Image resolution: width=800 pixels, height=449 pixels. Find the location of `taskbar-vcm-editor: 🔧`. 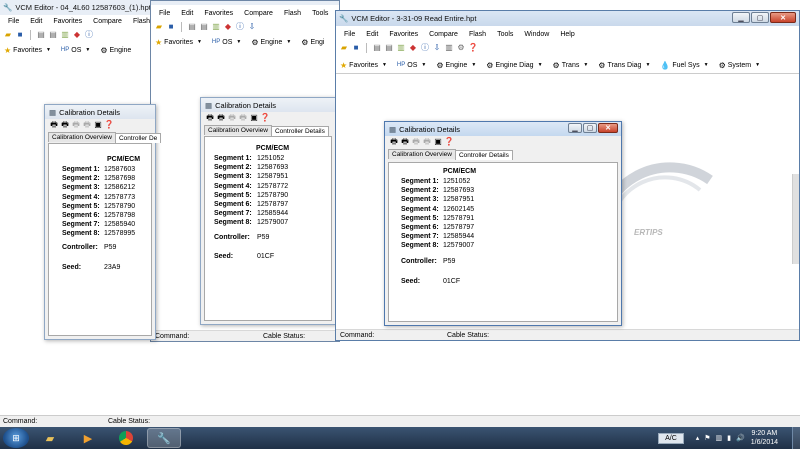

taskbar-vcm-editor: 🔧 is located at coordinates (164, 438).